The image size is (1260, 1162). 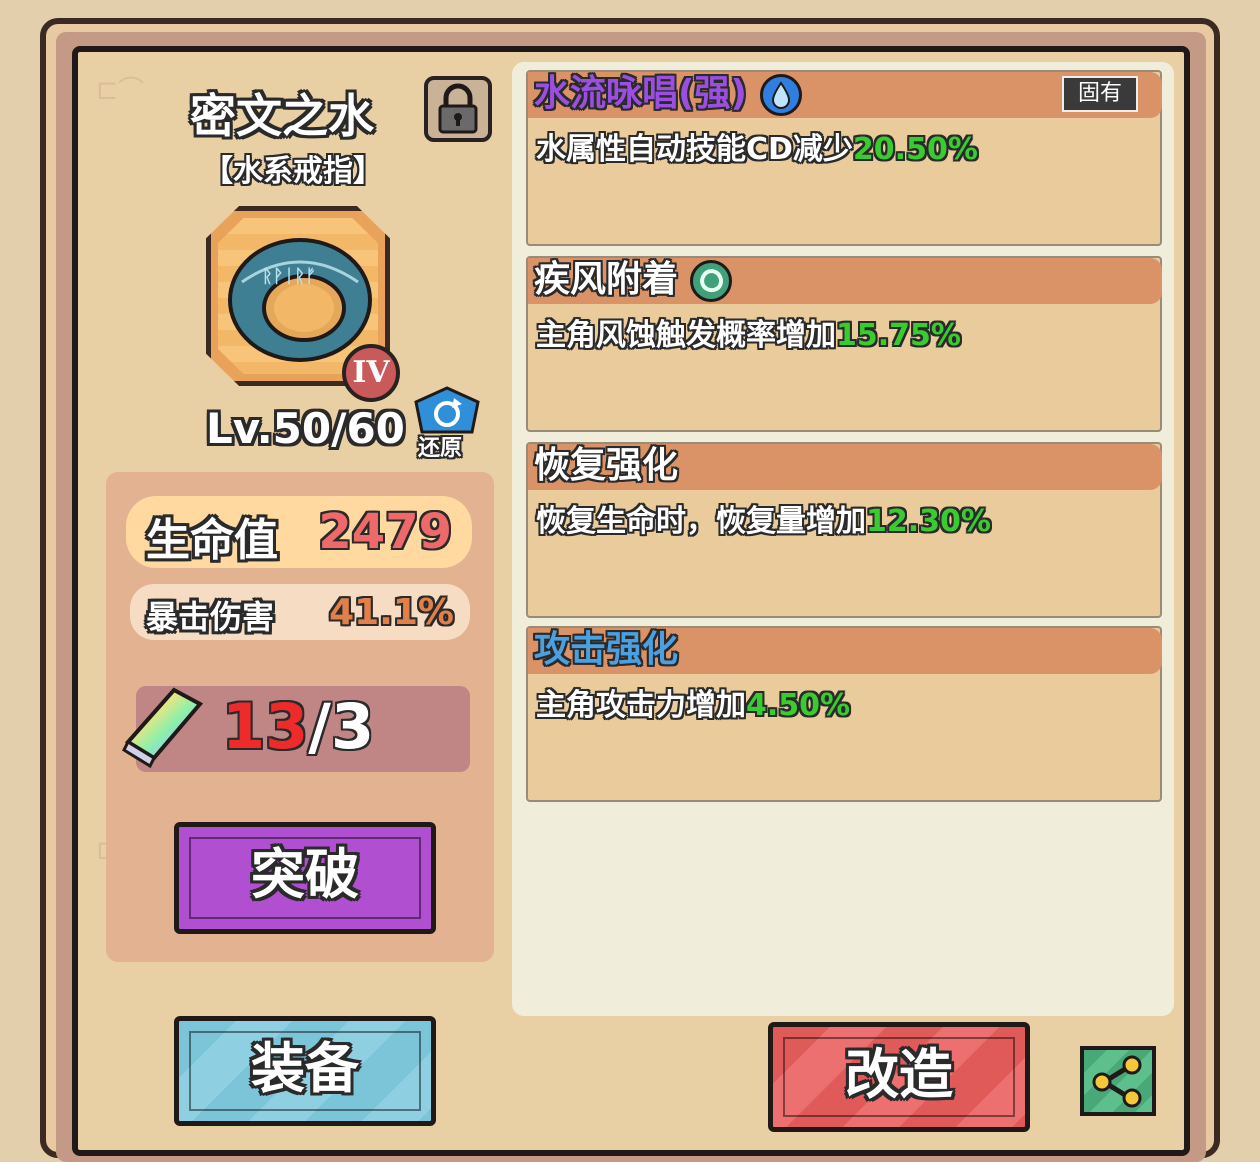 I want to click on lock-icon, so click(x=458, y=108).